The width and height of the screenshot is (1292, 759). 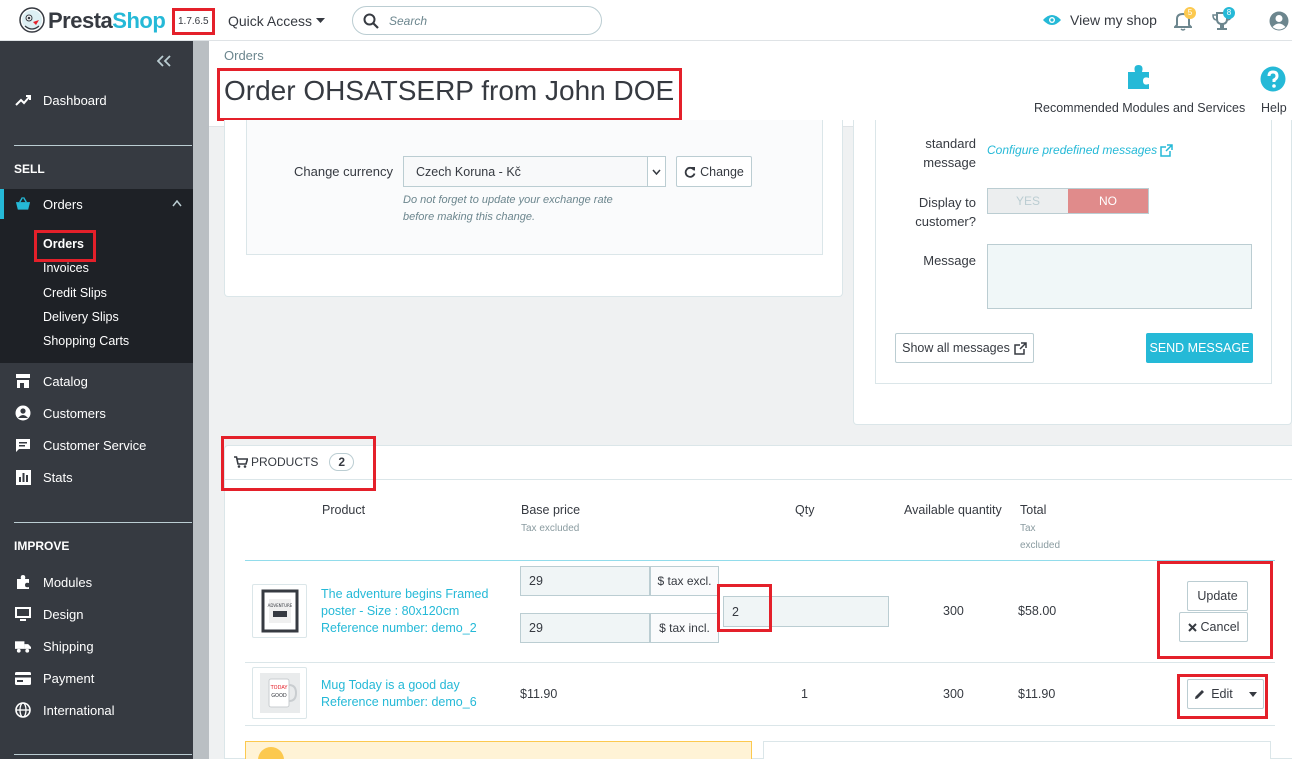 What do you see at coordinates (585, 581) in the screenshot?
I see `price-tax-excl-input: 29` at bounding box center [585, 581].